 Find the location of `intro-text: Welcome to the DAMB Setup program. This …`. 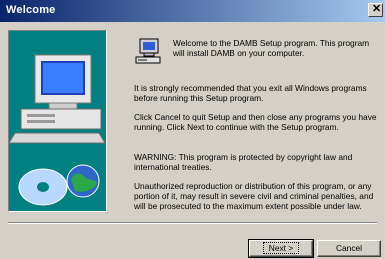

intro-text: Welcome to the DAMB Setup program. This … is located at coordinates (271, 48).